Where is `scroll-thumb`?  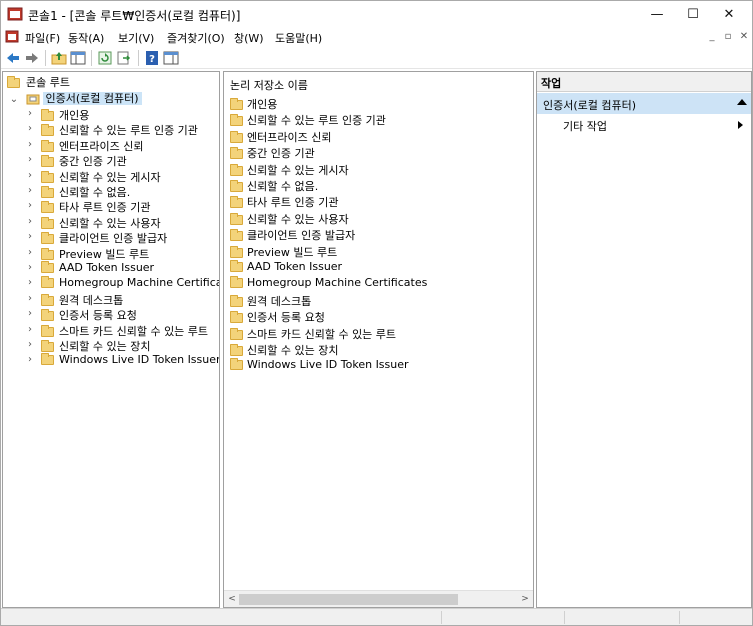
scroll-thumb is located at coordinates (348, 599).